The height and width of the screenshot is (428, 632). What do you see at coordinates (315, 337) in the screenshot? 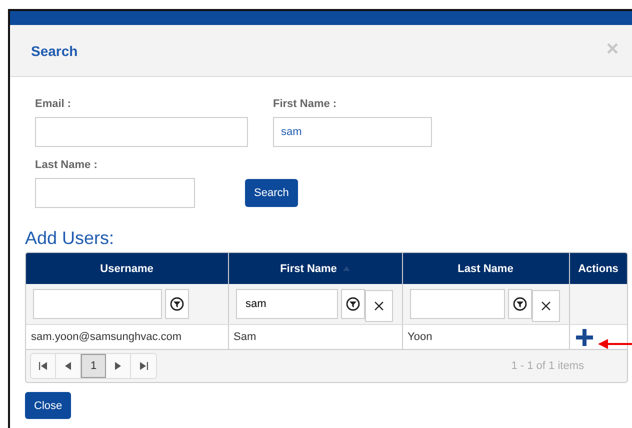
I see `table-cell: Sam` at bounding box center [315, 337].